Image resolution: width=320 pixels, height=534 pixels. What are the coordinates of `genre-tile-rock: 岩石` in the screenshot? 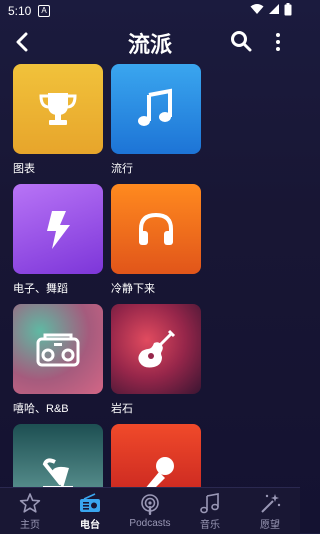 It's located at (156, 360).